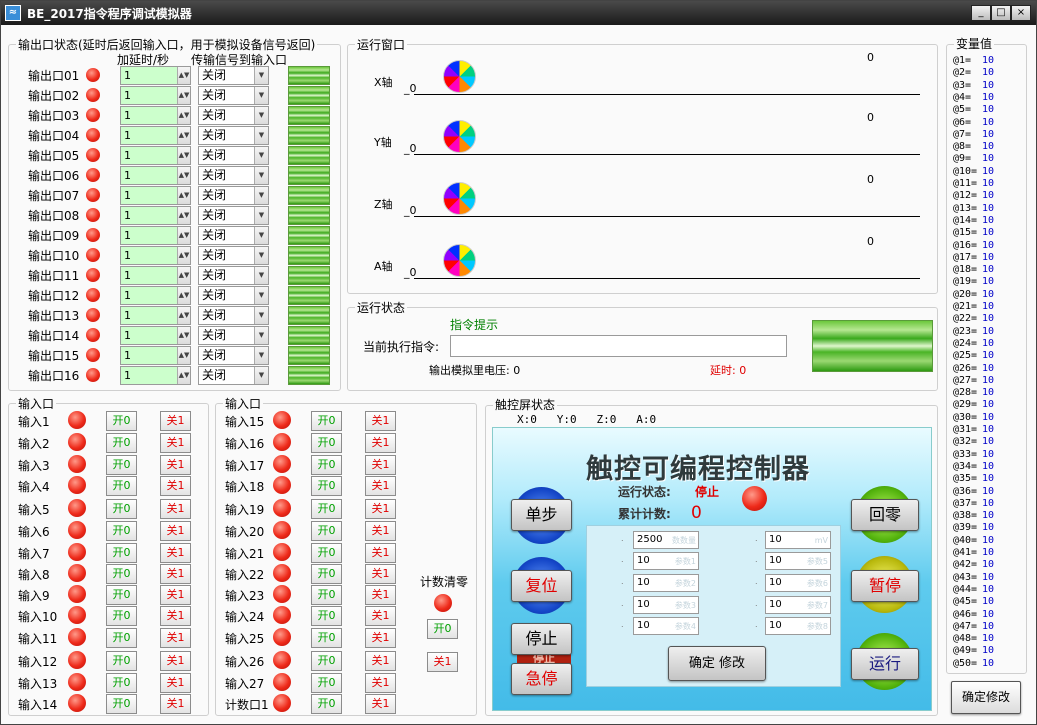 This screenshot has height=725, width=1037. I want to click on variable-row: @14= 10, so click(973, 220).